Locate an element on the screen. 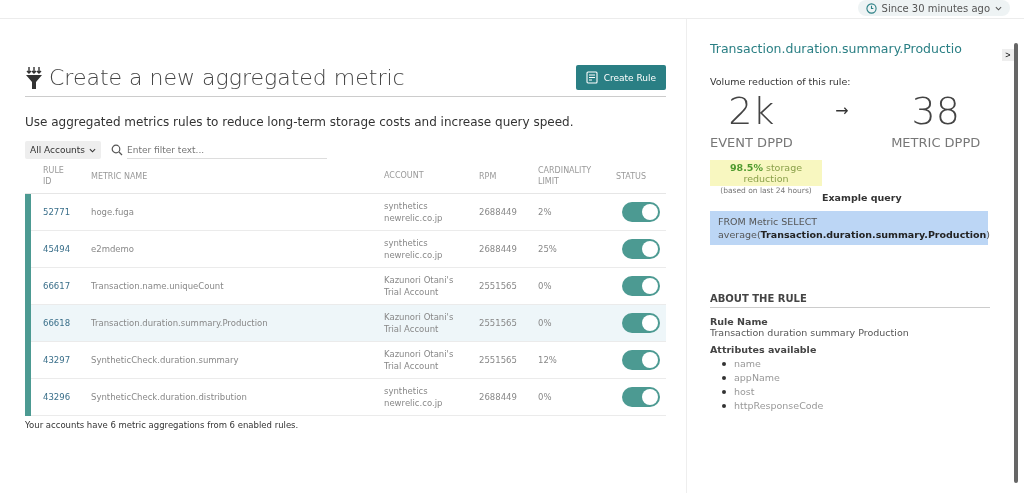  attribute-item: name is located at coordinates (747, 364).